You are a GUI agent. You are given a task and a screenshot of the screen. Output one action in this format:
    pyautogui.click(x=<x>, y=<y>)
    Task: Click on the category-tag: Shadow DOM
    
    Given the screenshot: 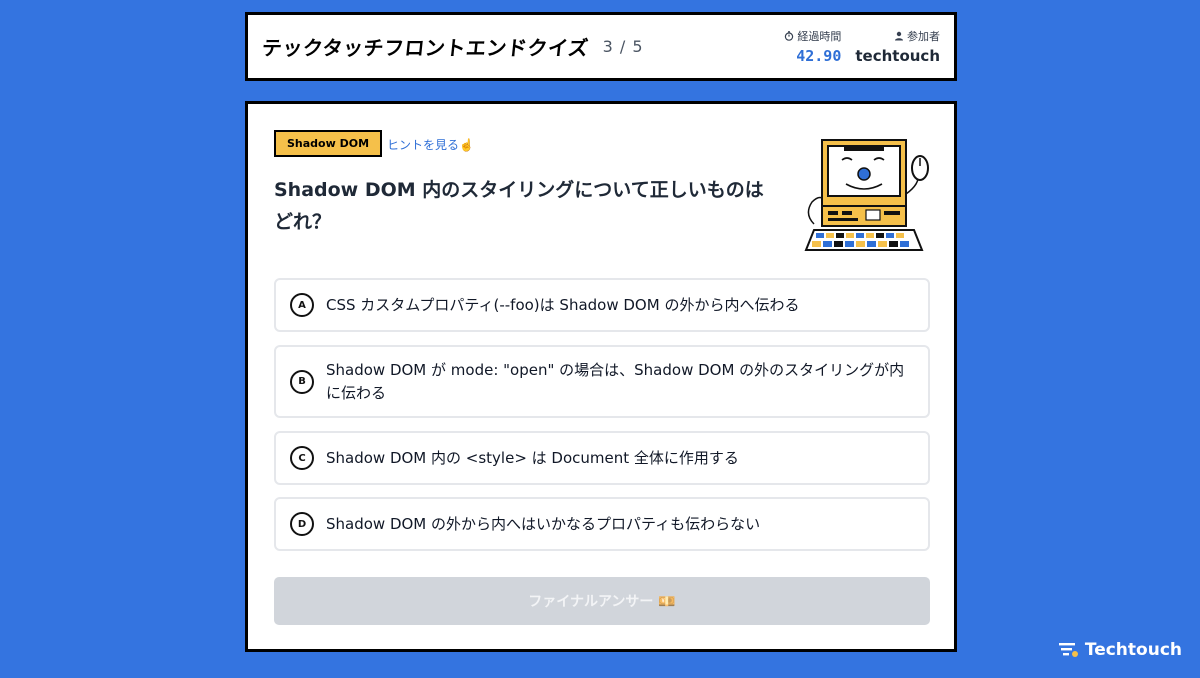 What is the action you would take?
    pyautogui.click(x=328, y=143)
    